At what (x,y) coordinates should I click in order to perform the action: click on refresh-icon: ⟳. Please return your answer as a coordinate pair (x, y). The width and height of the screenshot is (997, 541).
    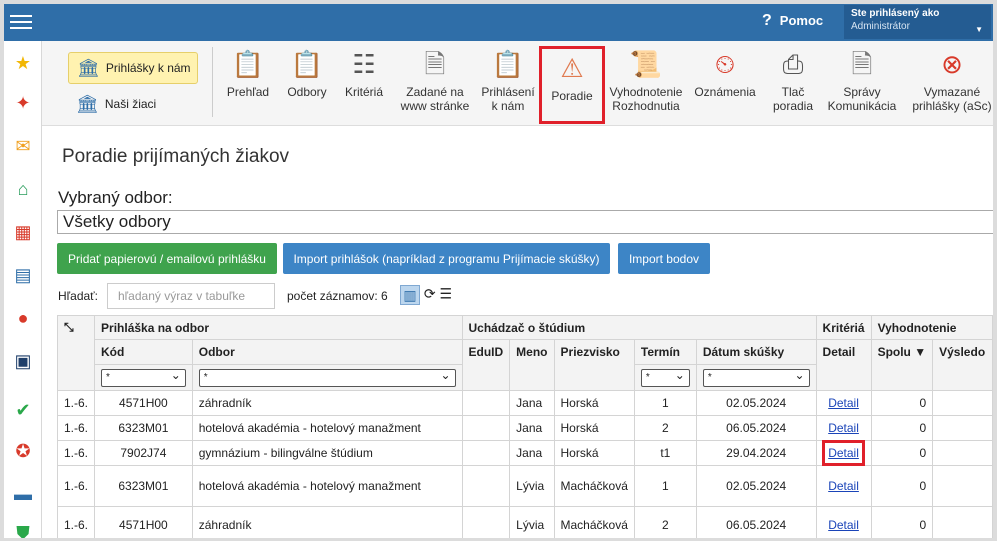
    Looking at the image, I should click on (430, 294).